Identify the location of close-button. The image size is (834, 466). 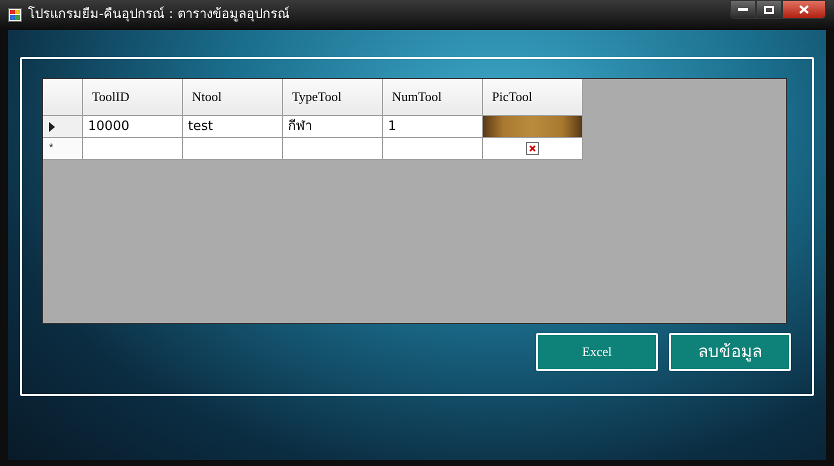
(804, 9).